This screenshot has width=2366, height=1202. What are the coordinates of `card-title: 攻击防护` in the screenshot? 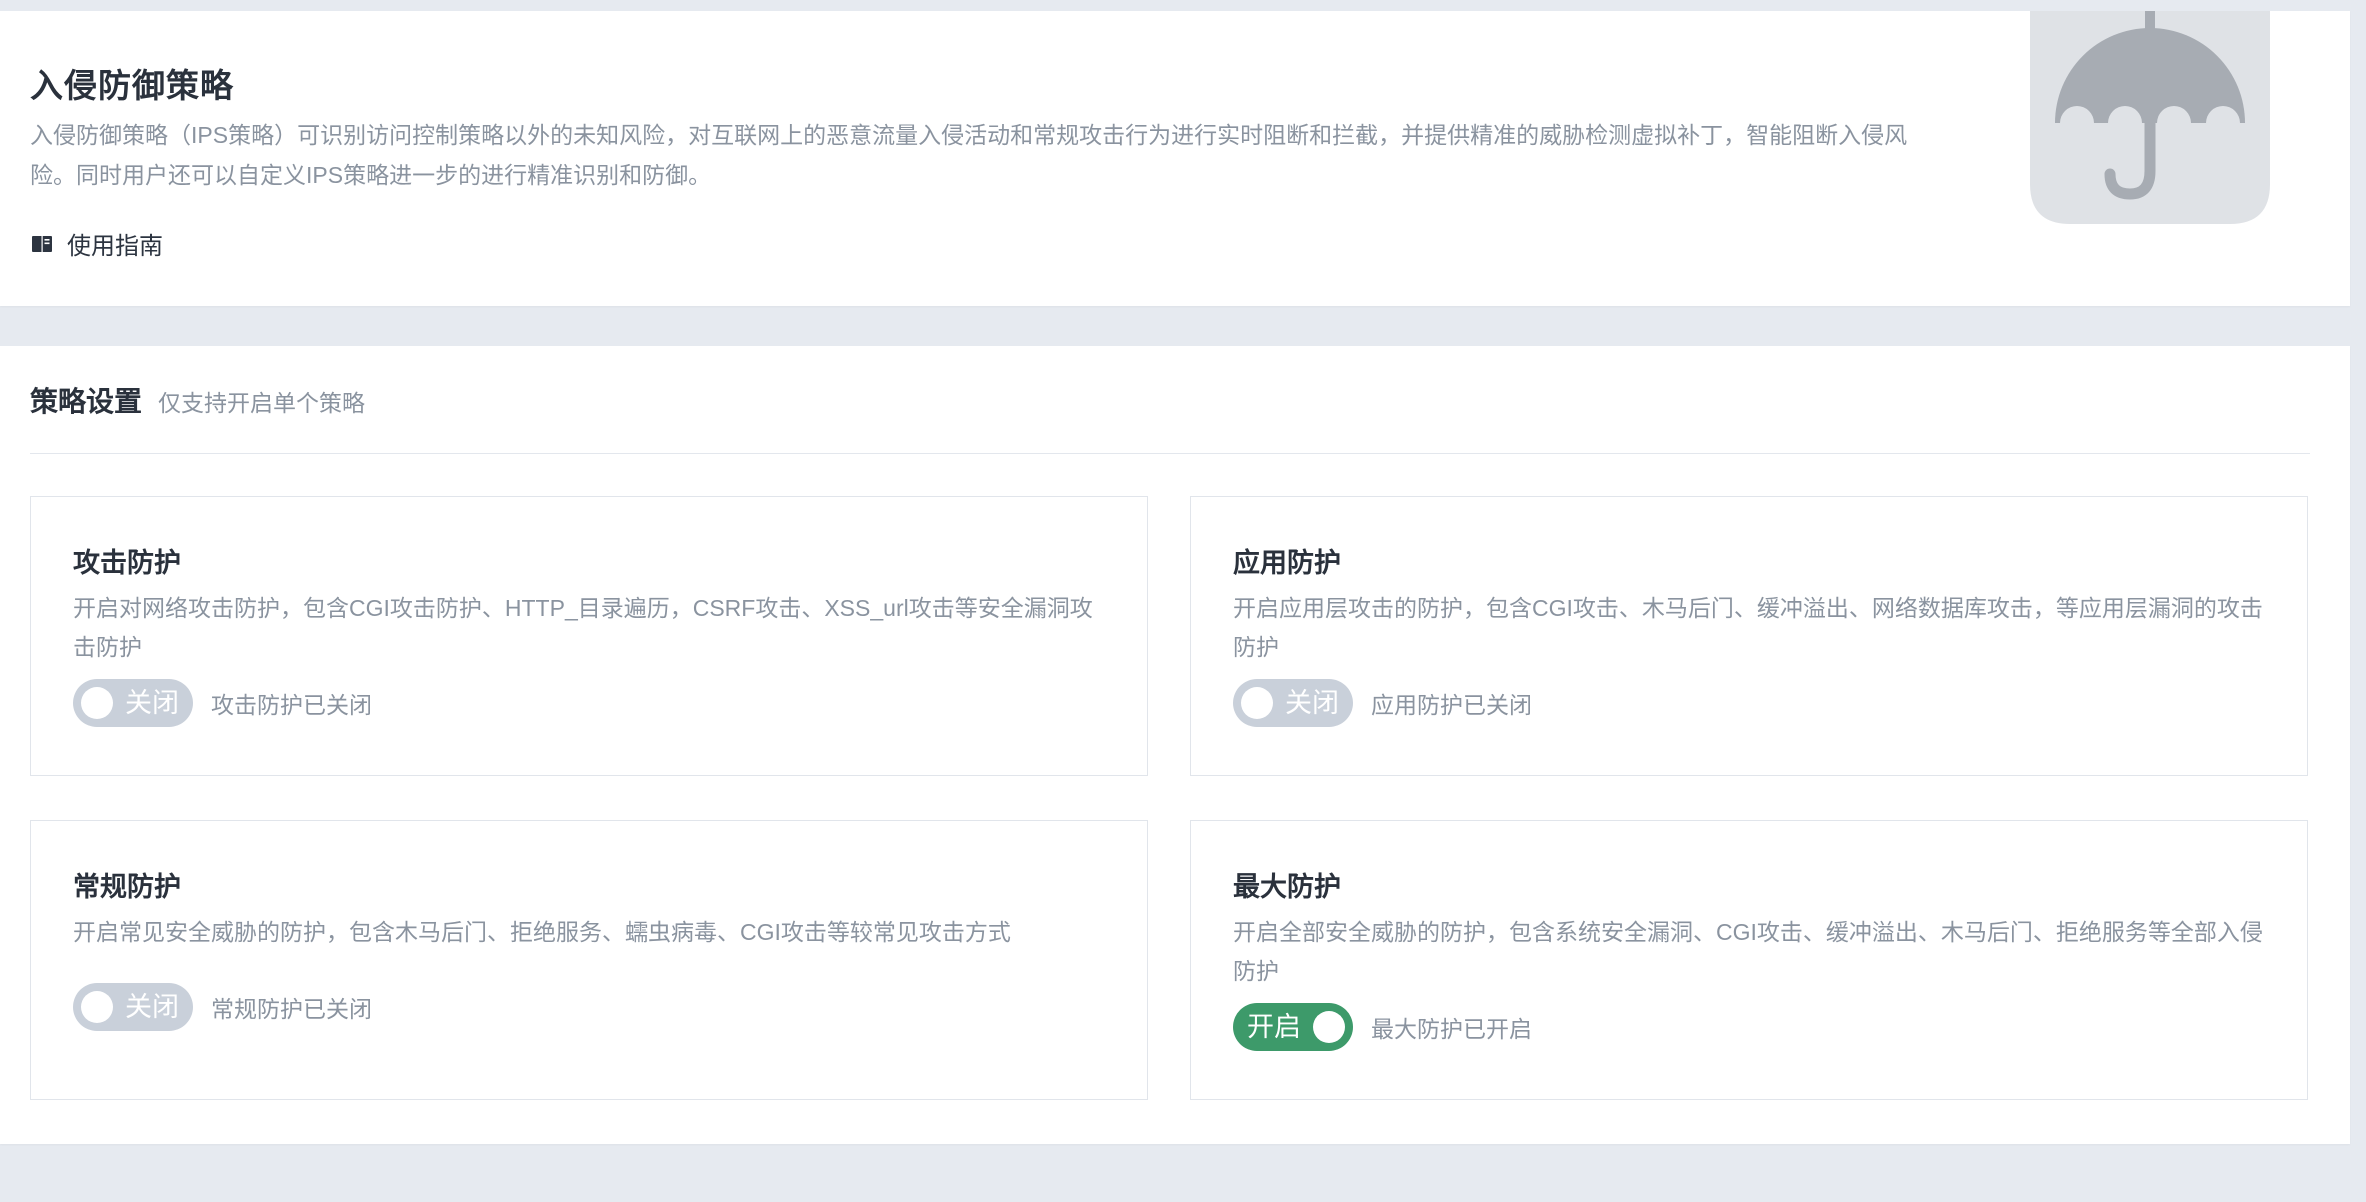 It's located at (127, 563).